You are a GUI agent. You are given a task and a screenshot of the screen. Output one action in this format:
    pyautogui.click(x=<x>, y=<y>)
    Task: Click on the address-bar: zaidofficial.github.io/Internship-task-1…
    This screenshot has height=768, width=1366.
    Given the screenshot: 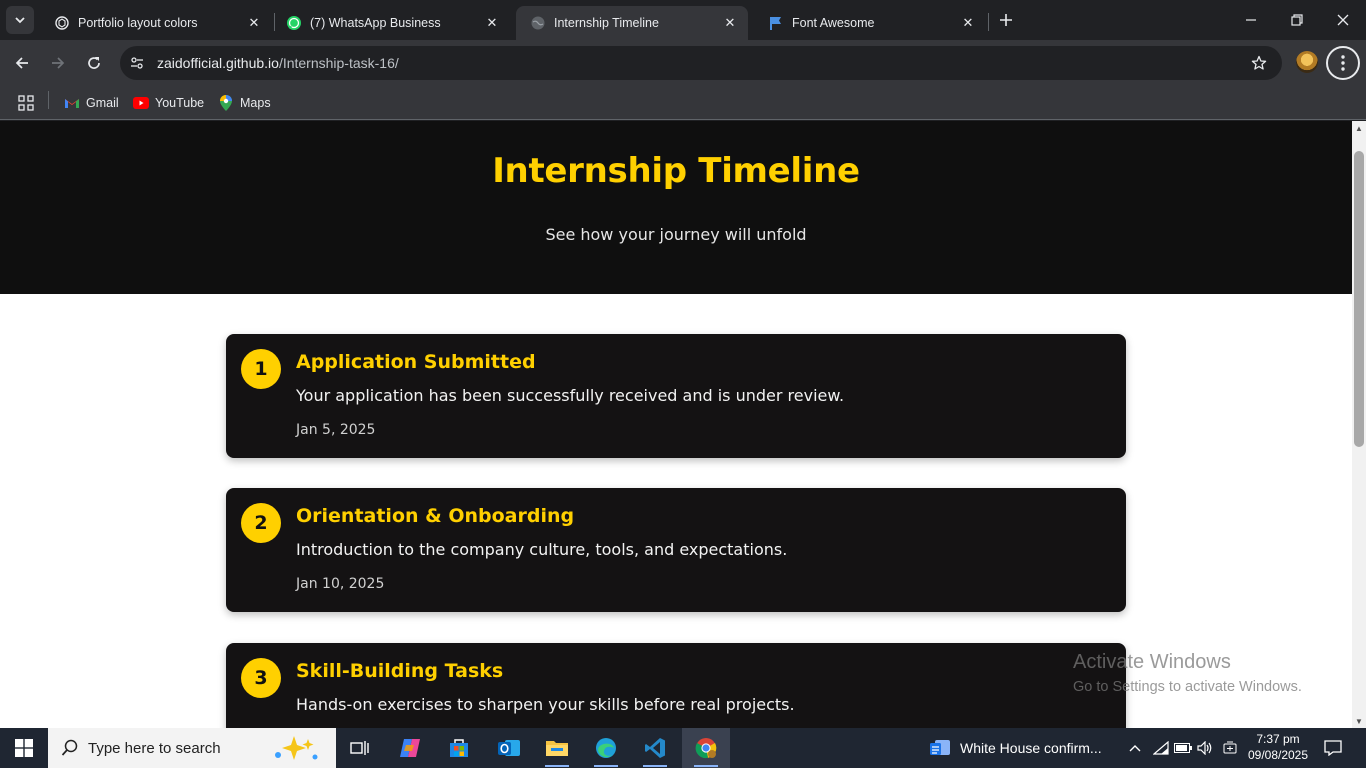 What is the action you would take?
    pyautogui.click(x=701, y=63)
    